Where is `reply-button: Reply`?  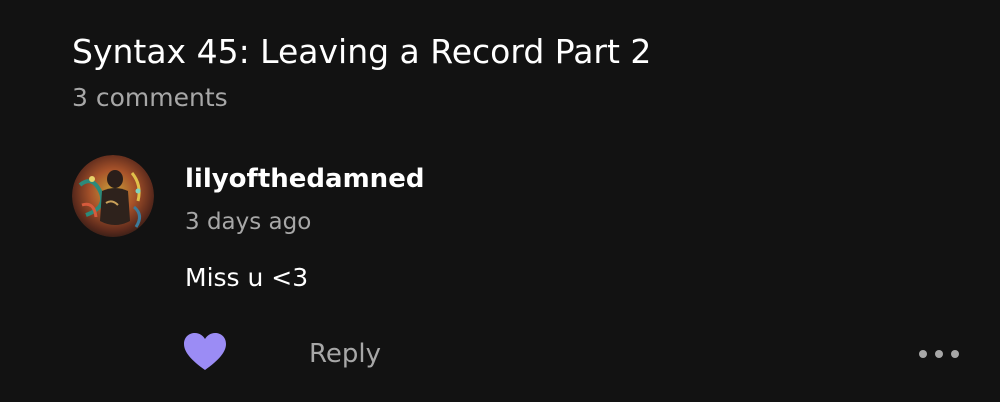
reply-button: Reply is located at coordinates (345, 354).